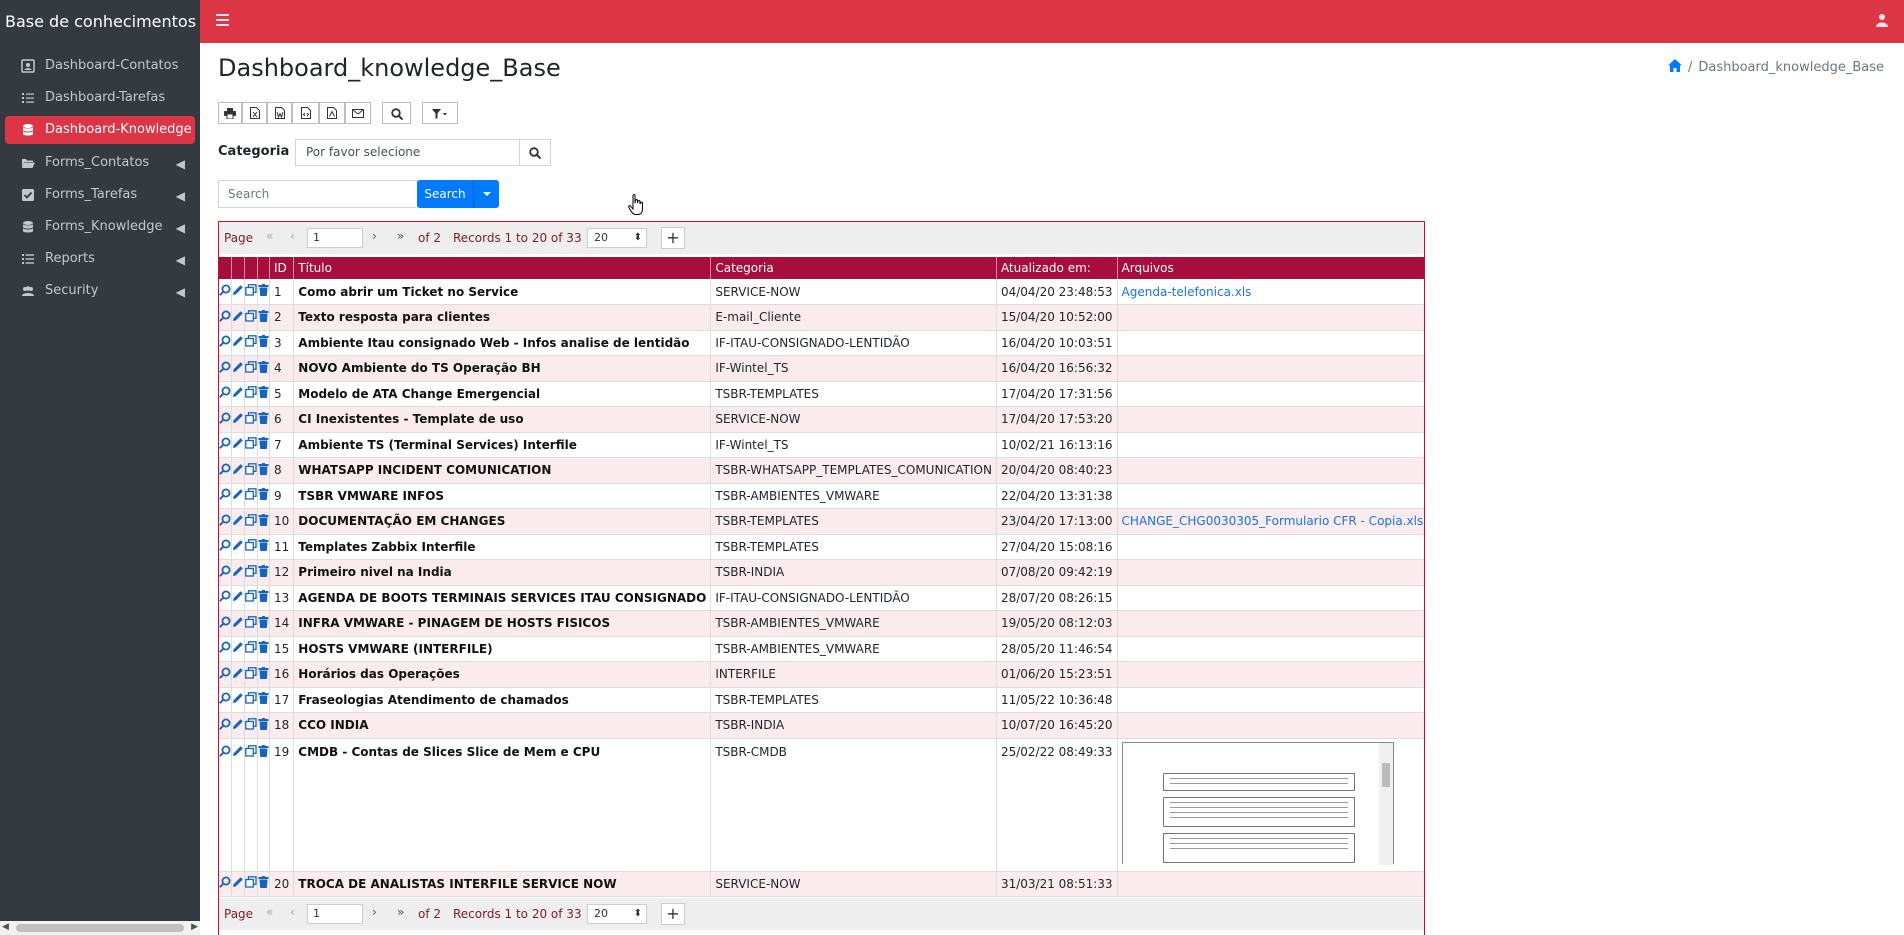 The height and width of the screenshot is (935, 1904). I want to click on scroll-right-icon: ▶, so click(194, 927).